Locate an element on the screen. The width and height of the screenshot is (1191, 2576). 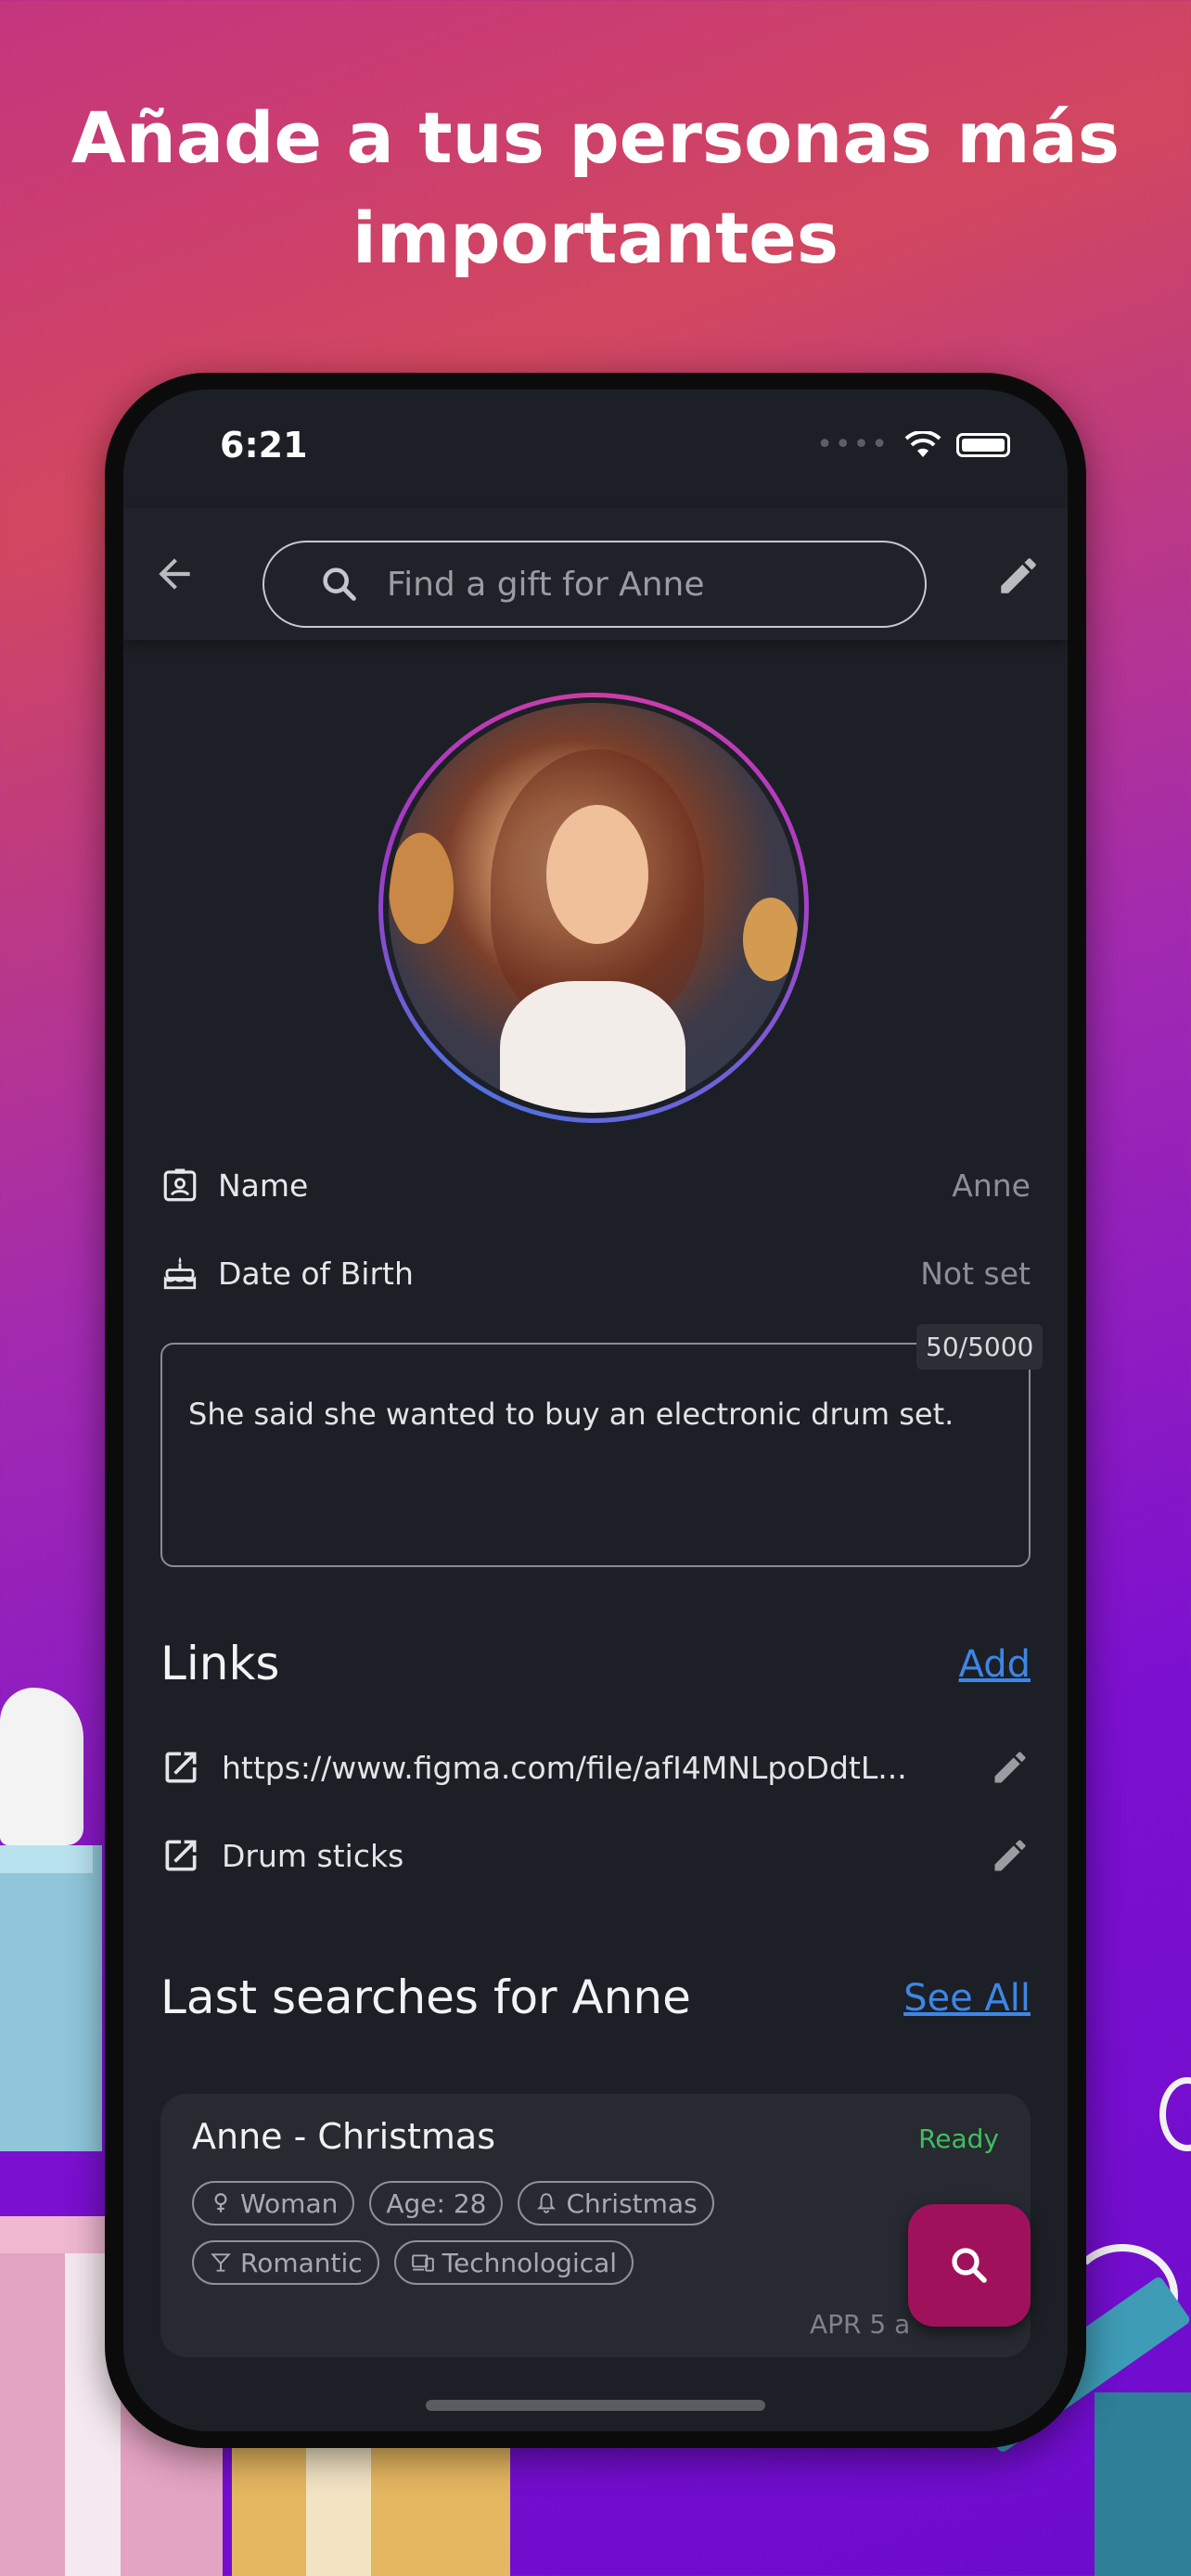
edit-pencil-icon is located at coordinates (1018, 576).